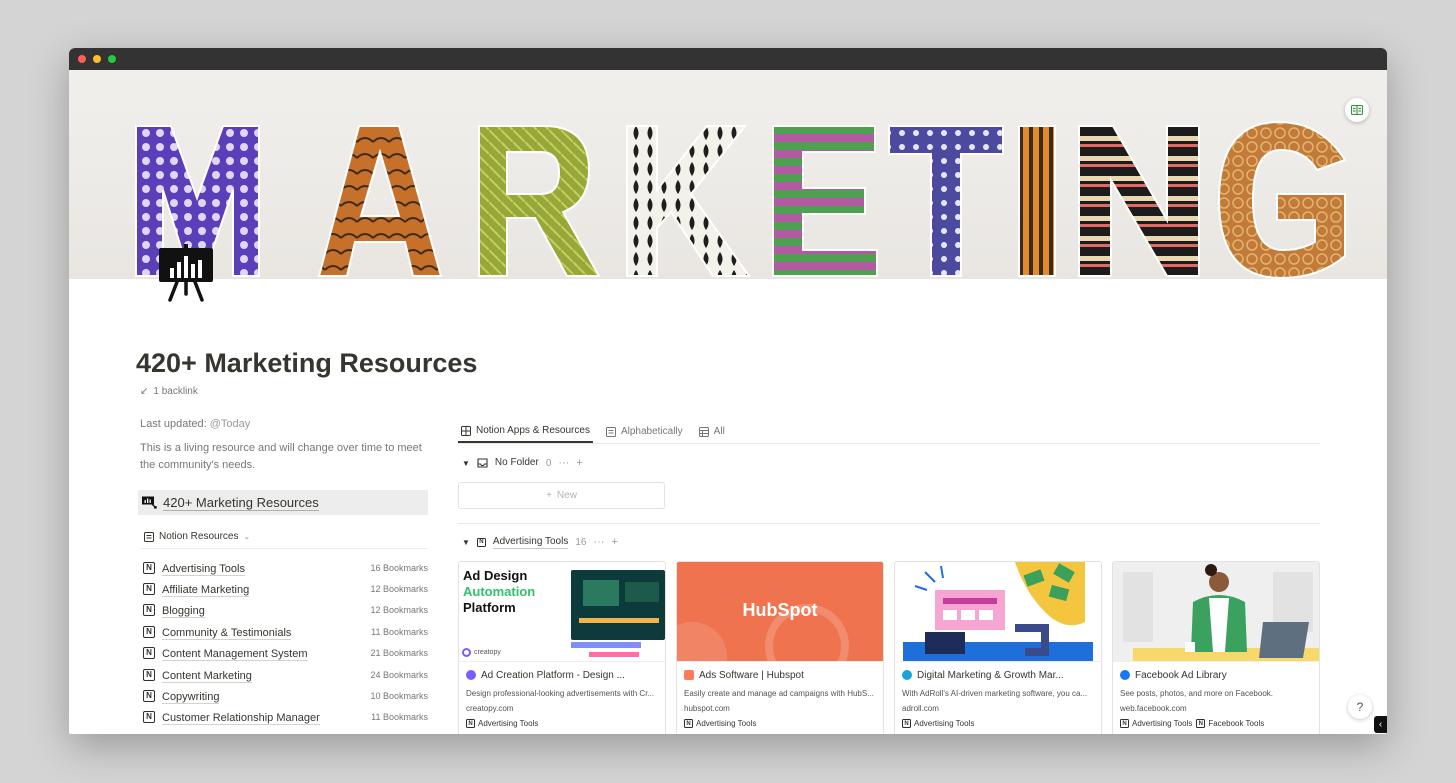  Describe the element at coordinates (1125, 675) in the screenshot. I see `facebook-favicon-icon` at that location.